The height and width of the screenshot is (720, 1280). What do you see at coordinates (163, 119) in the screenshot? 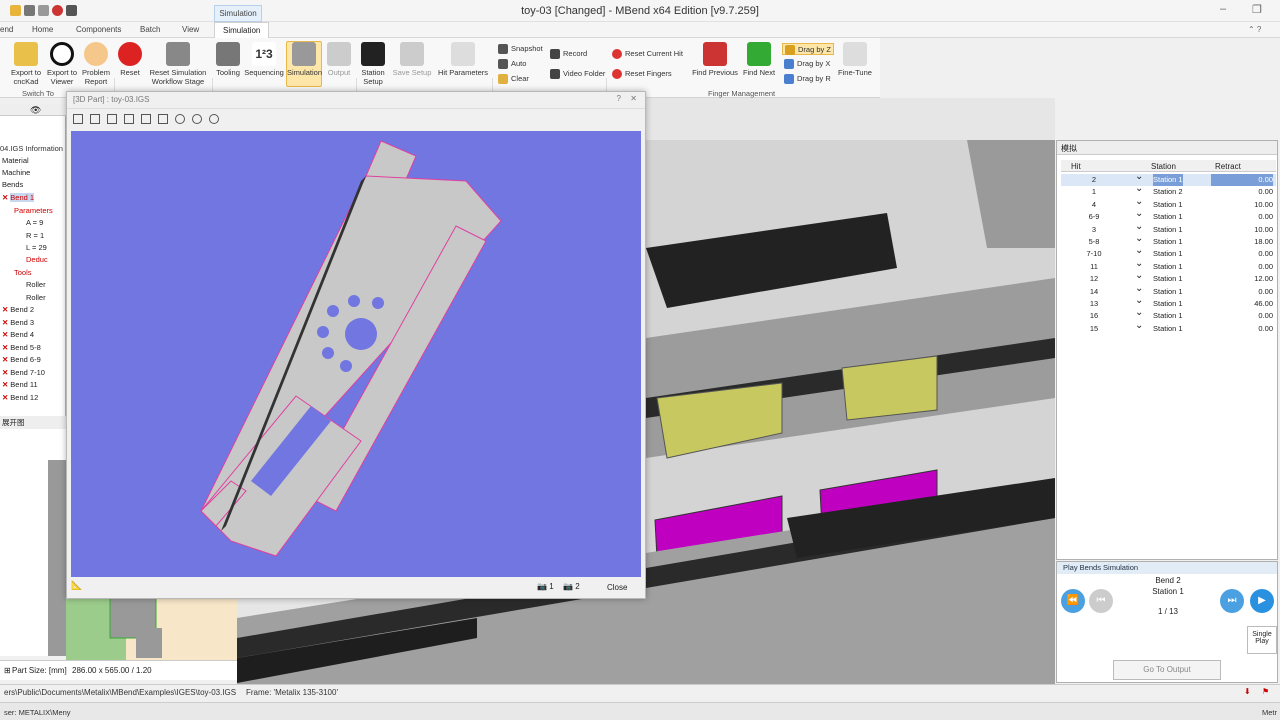
I see `view-right-icon` at bounding box center [163, 119].